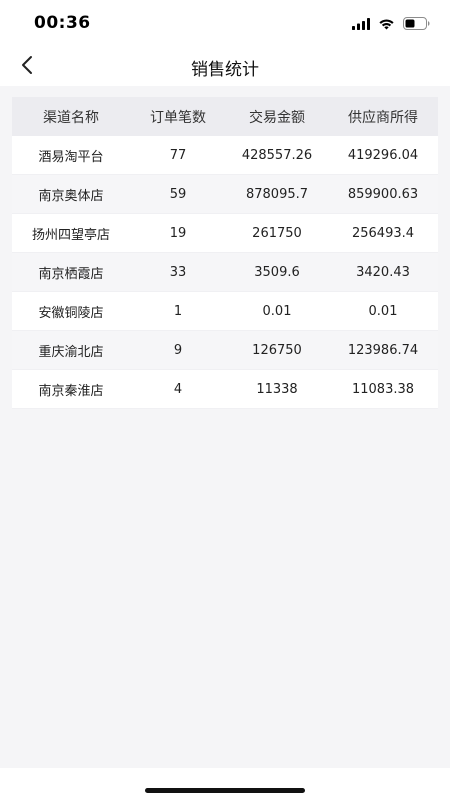 The height and width of the screenshot is (800, 450). Describe the element at coordinates (225, 23) in the screenshot. I see `status-bar: 00:36` at that location.